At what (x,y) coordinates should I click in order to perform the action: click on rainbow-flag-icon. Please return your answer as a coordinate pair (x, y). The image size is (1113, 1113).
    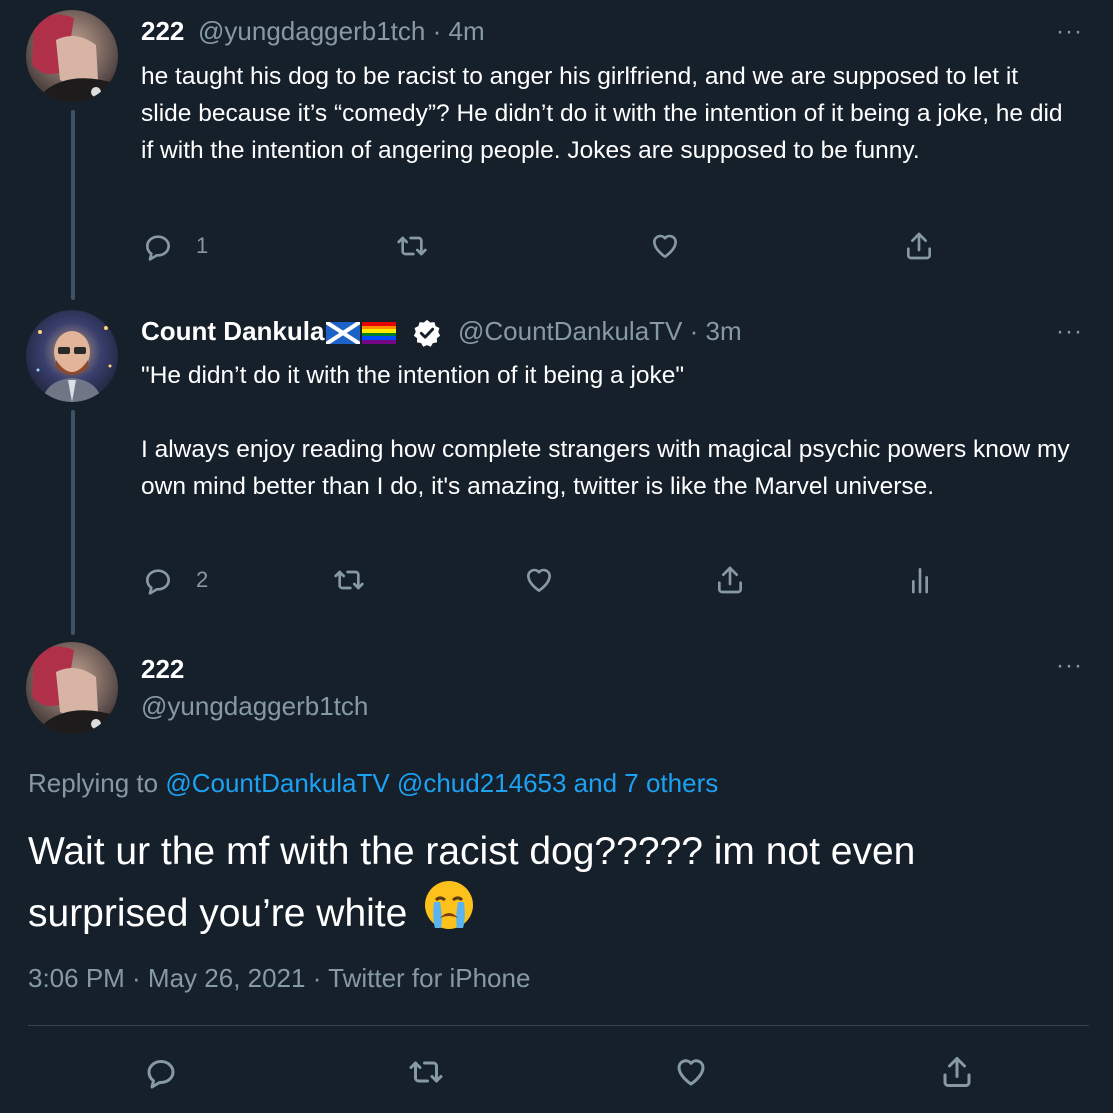
    Looking at the image, I should click on (379, 333).